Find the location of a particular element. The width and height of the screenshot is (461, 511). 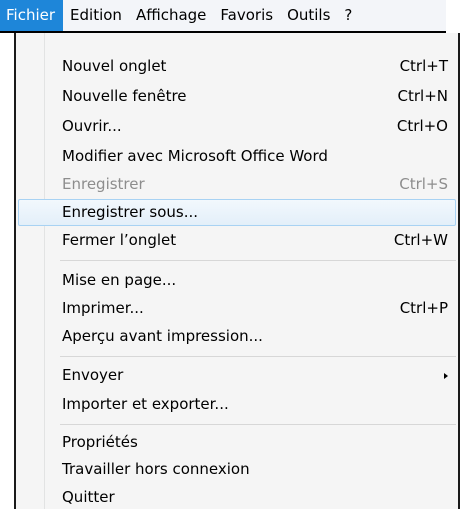

menu-item-shortcut: Ctrl+W is located at coordinates (420, 240).